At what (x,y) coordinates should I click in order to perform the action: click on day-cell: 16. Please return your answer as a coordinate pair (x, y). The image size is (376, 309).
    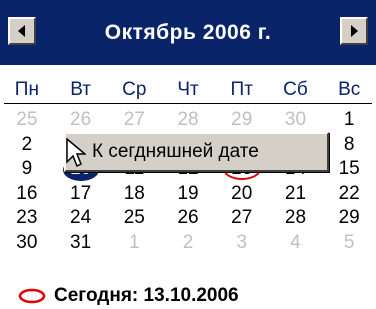
    Looking at the image, I should click on (27, 194).